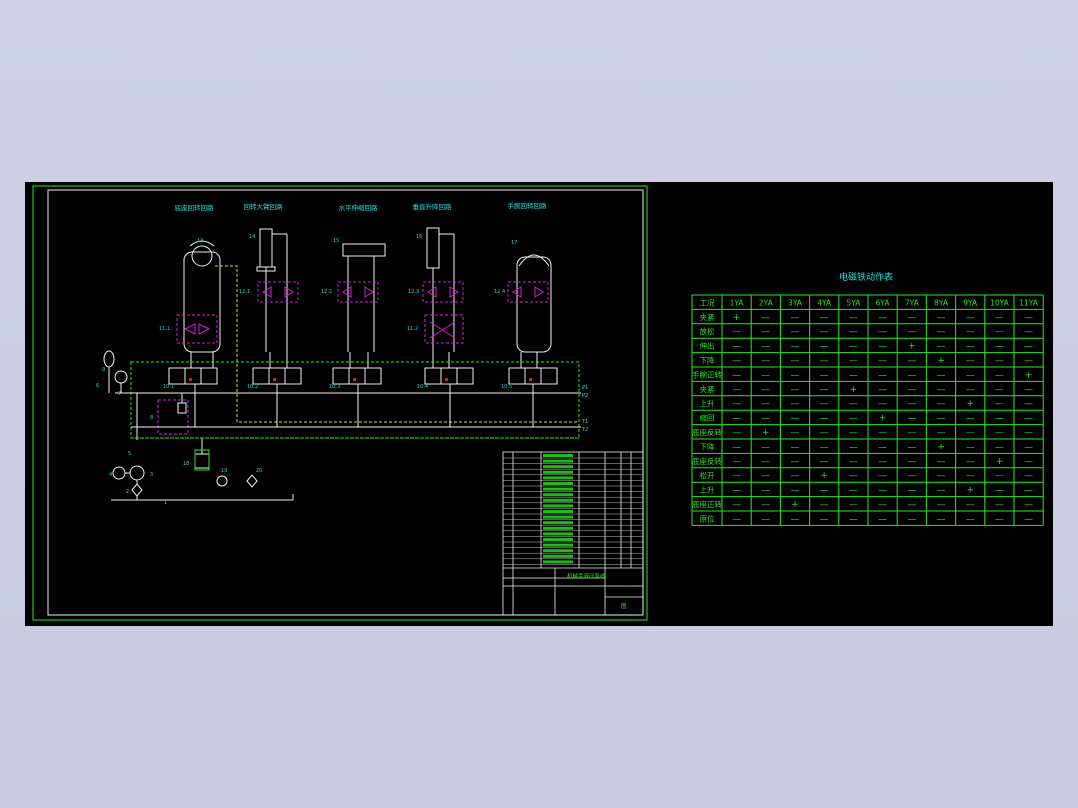  What do you see at coordinates (707, 418) in the screenshot?
I see `table-row-label: 缩回` at bounding box center [707, 418].